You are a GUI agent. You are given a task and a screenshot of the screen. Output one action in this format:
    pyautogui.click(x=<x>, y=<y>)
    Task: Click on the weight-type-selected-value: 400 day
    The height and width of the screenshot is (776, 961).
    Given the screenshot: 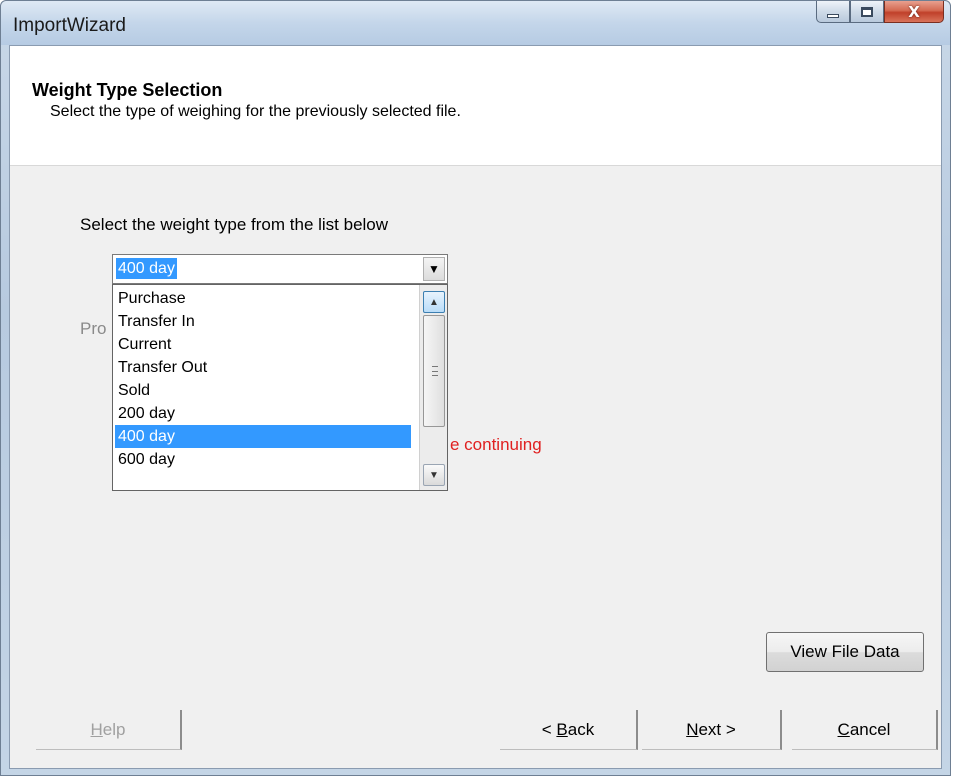 What is the action you would take?
    pyautogui.click(x=146, y=268)
    